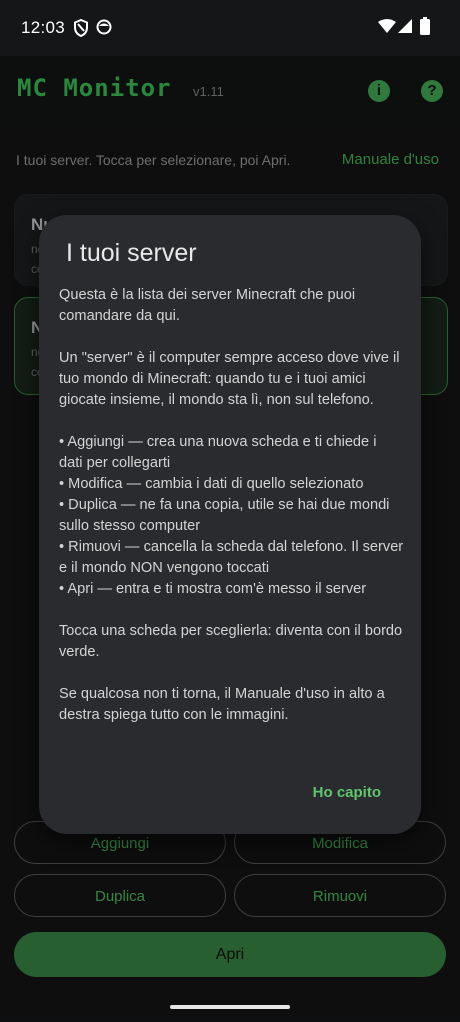 The width and height of the screenshot is (460, 1022). What do you see at coordinates (230, 1007) in the screenshot?
I see `gesture-navigation-bar` at bounding box center [230, 1007].